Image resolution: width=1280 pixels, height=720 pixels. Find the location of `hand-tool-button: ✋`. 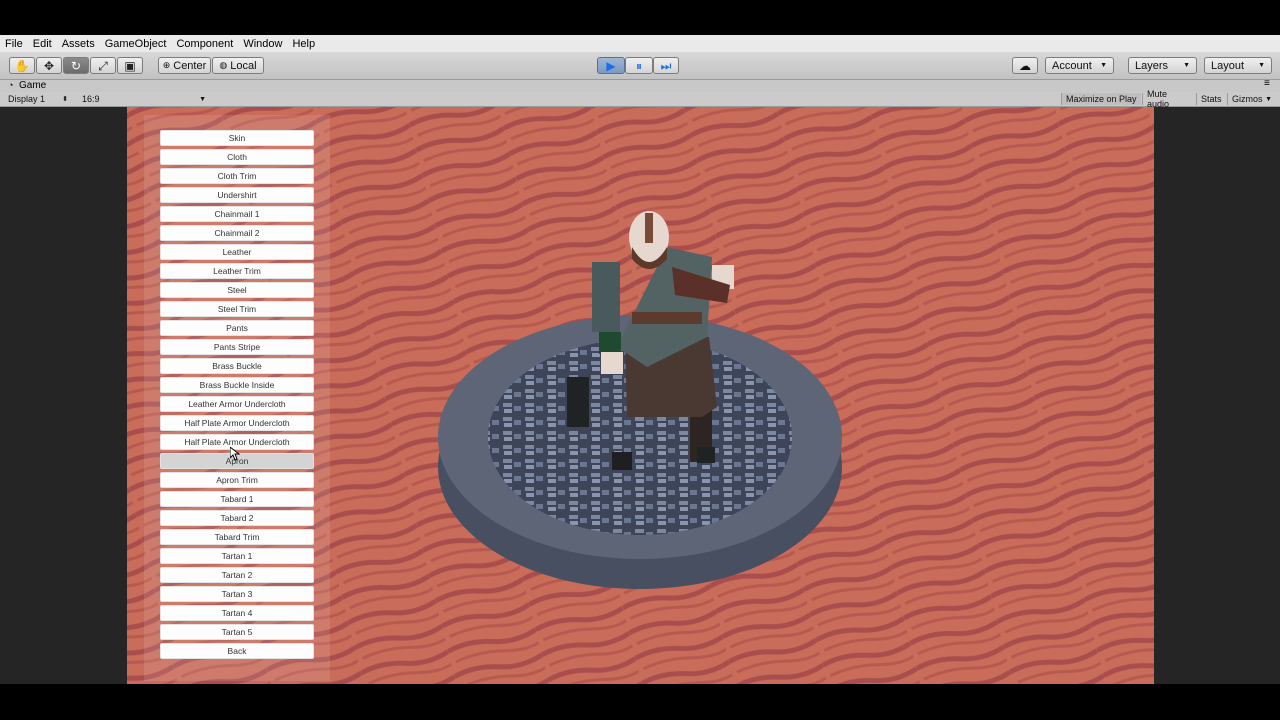

hand-tool-button: ✋ is located at coordinates (22, 65).